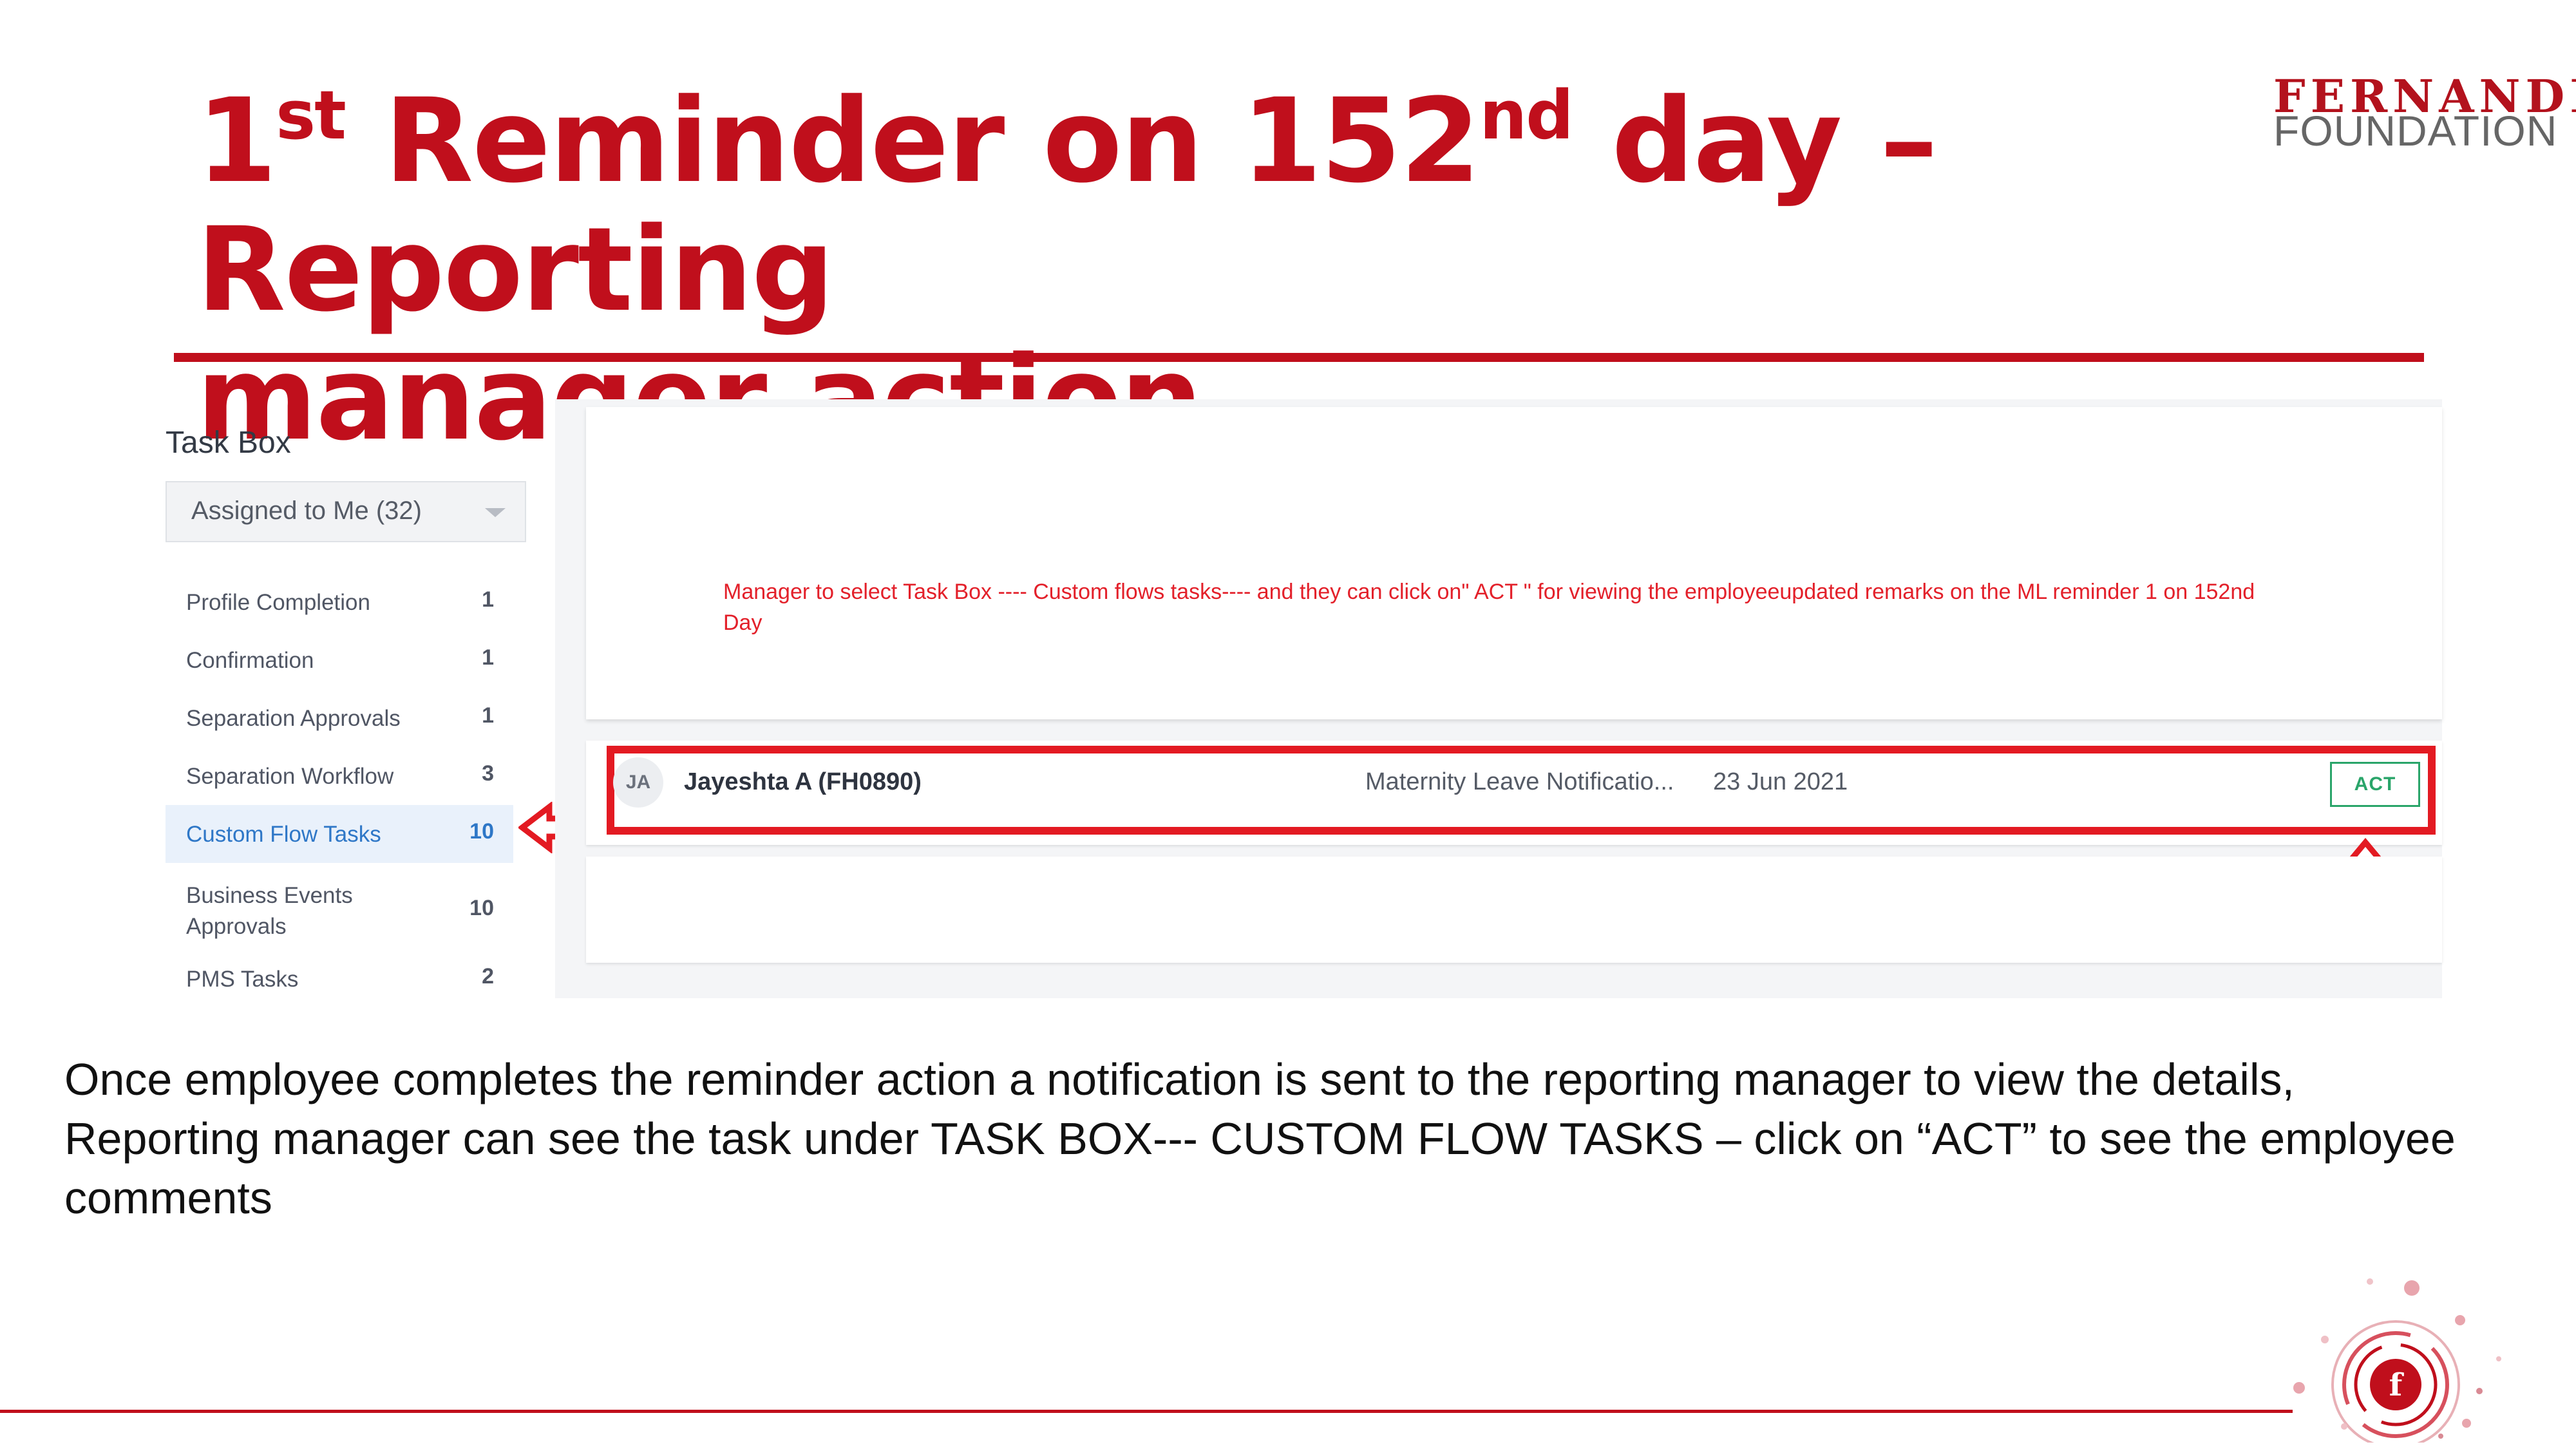 The height and width of the screenshot is (1449, 2576). I want to click on sidebar-item-profile-completion: Profile Completion 1, so click(339, 602).